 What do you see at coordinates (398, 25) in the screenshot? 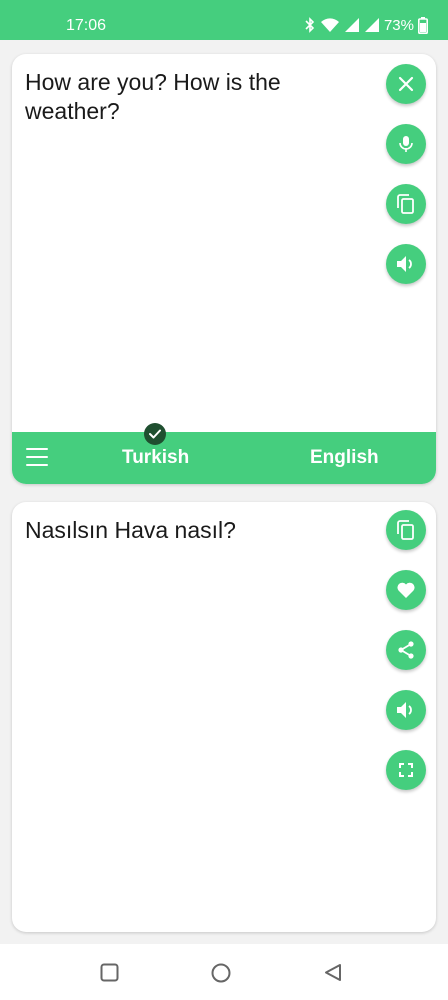
I see `battery-percent: 73%` at bounding box center [398, 25].